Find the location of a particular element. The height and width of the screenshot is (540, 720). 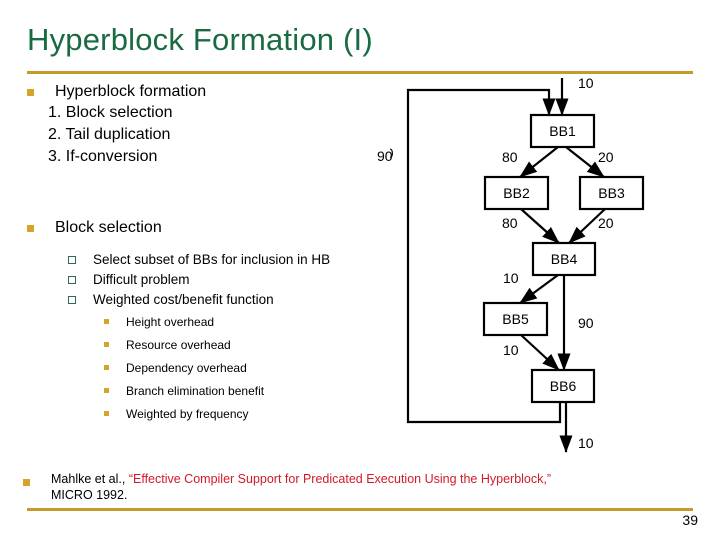

sub-sub-bullet-resource-overhead: Resource overhead is located at coordinates (167, 345).